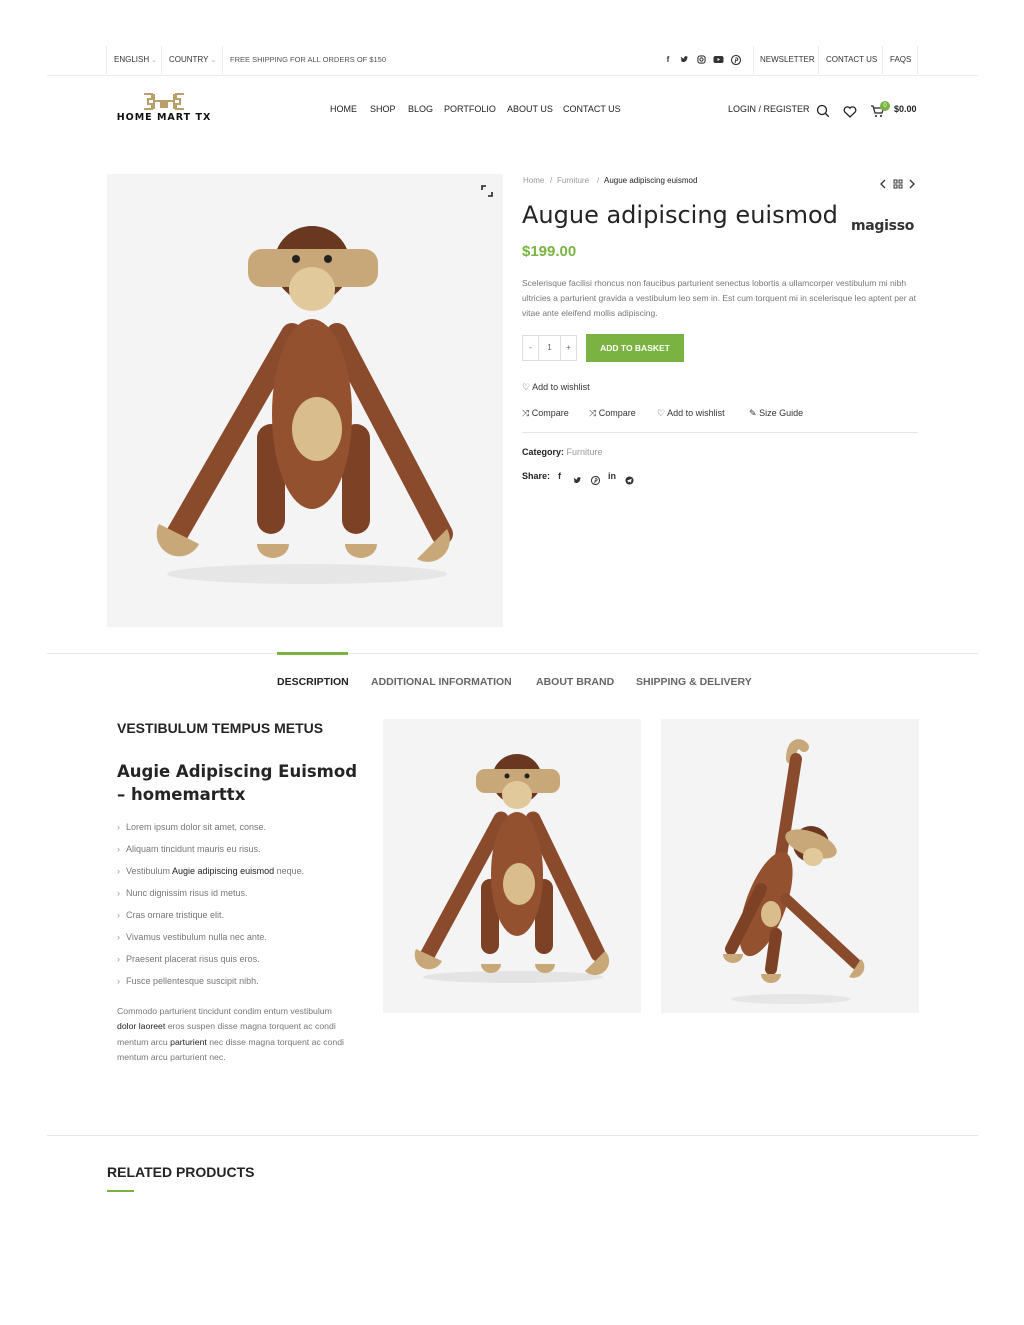 This screenshot has height=1325, width=1024. Describe the element at coordinates (487, 190) in the screenshot. I see `fullscreen-icon` at that location.